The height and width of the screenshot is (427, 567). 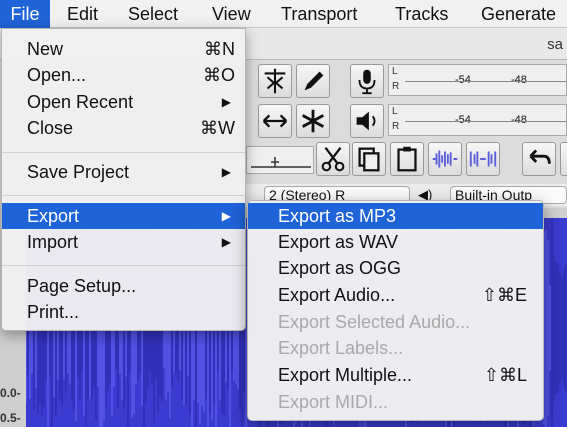 I want to click on draw-tool-button, so click(x=313, y=81).